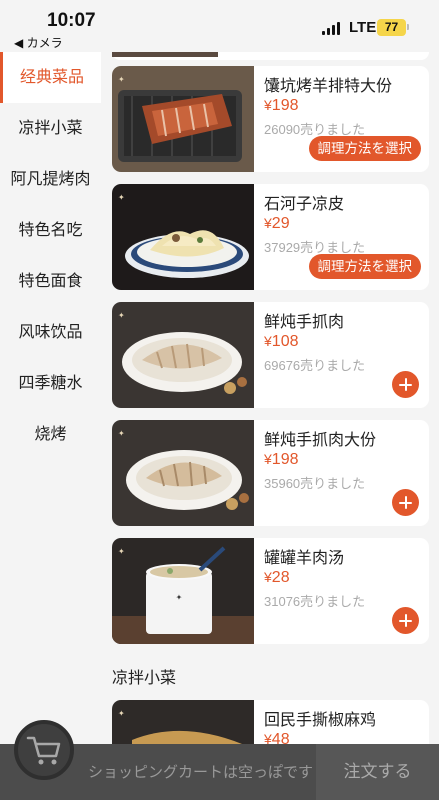  What do you see at coordinates (304, 204) in the screenshot?
I see `dish-name: 石河子凉皮` at bounding box center [304, 204].